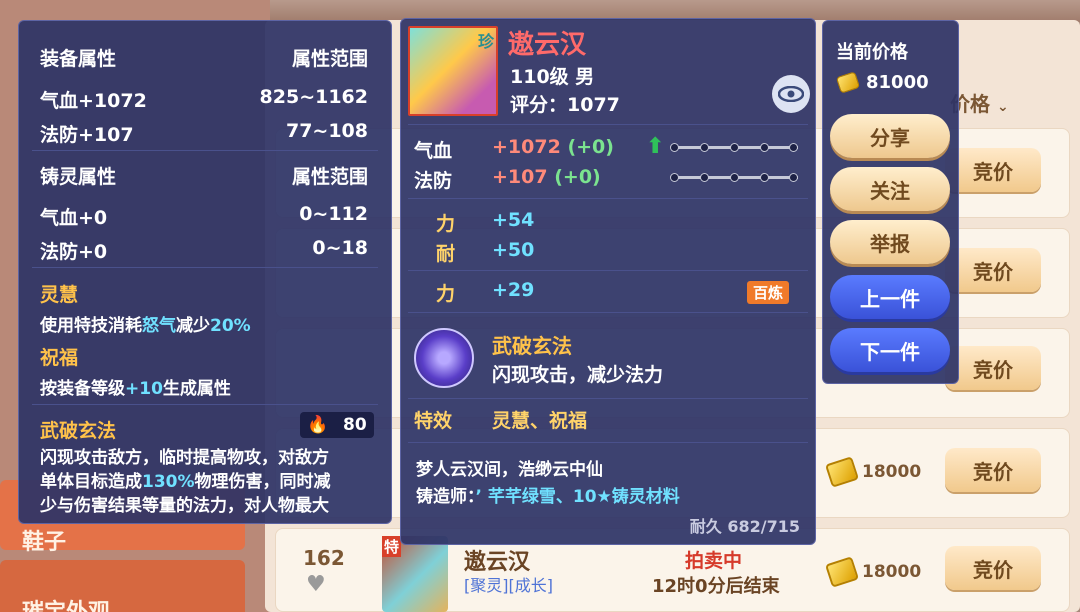 This screenshot has width=1080, height=612. I want to click on category-label: 鞋子, so click(44, 542).